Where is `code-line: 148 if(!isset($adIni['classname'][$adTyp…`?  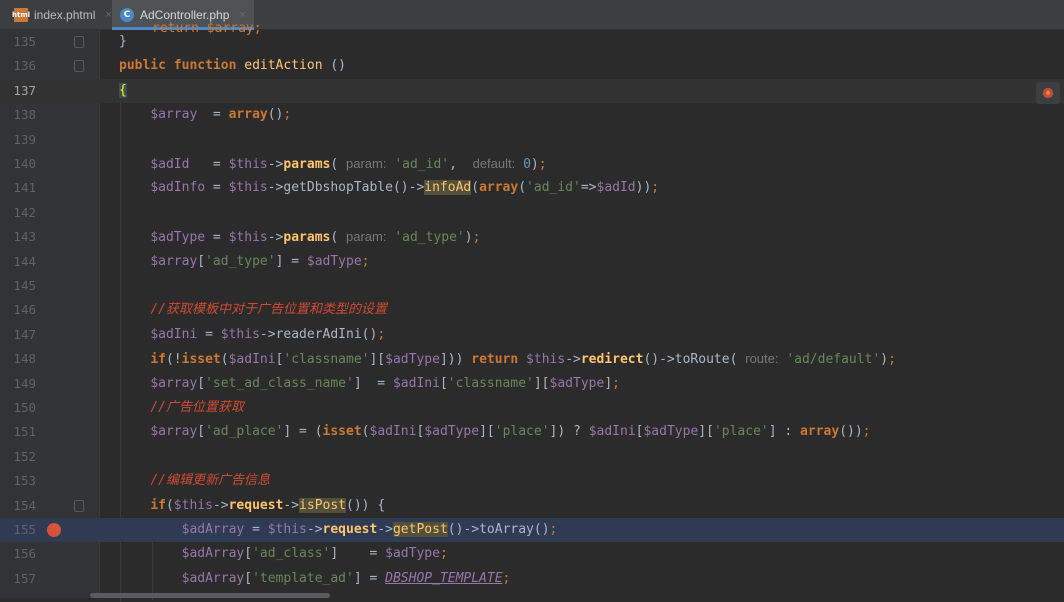
code-line: 148 if(!isset($adIni['classname'][$adTyp… is located at coordinates (532, 359).